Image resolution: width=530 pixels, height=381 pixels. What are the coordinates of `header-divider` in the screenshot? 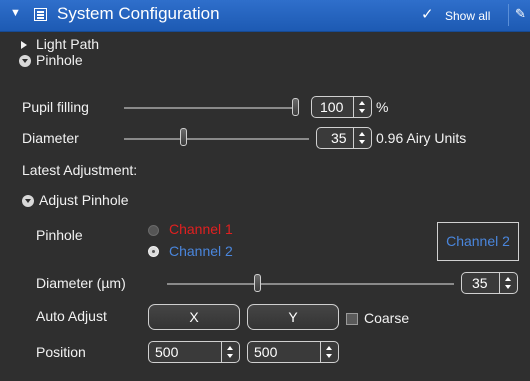 It's located at (508, 15).